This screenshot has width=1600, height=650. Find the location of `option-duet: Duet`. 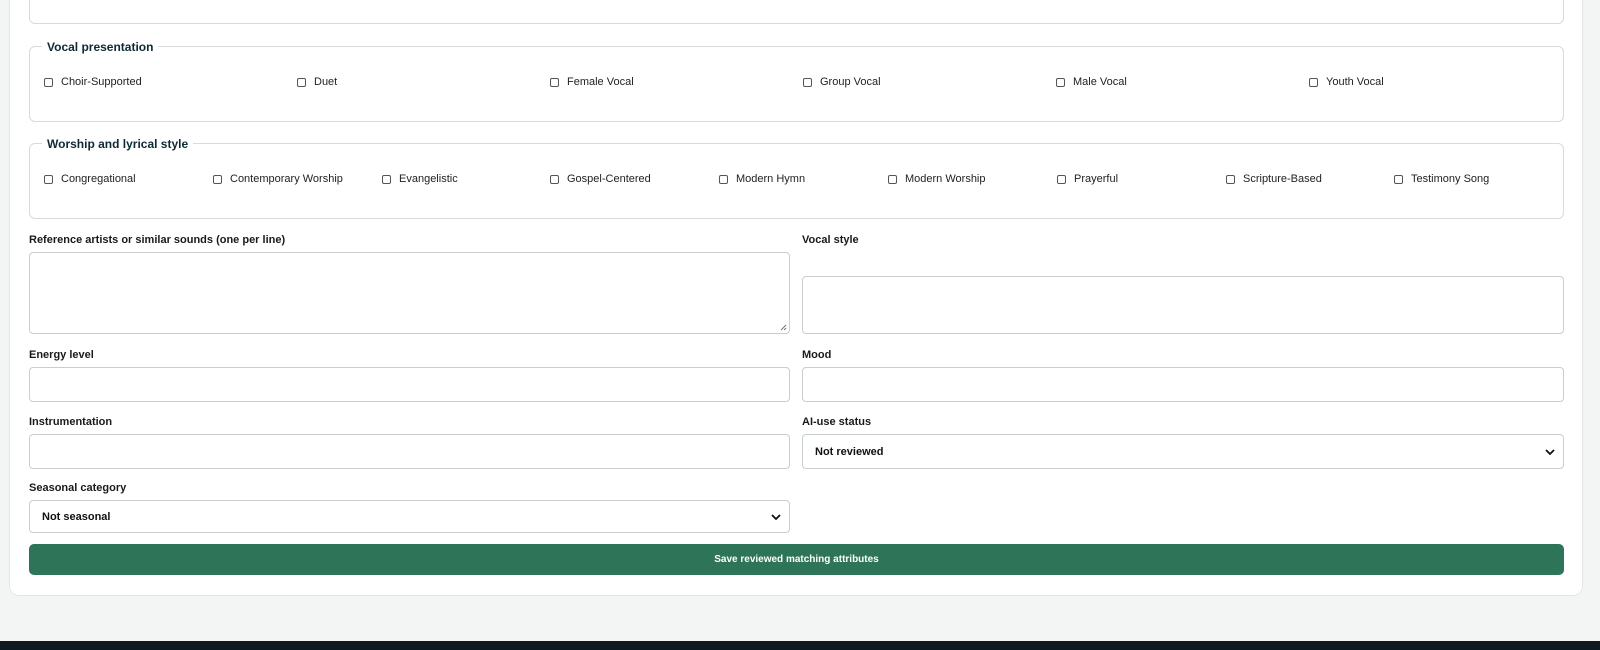

option-duet: Duet is located at coordinates (317, 82).